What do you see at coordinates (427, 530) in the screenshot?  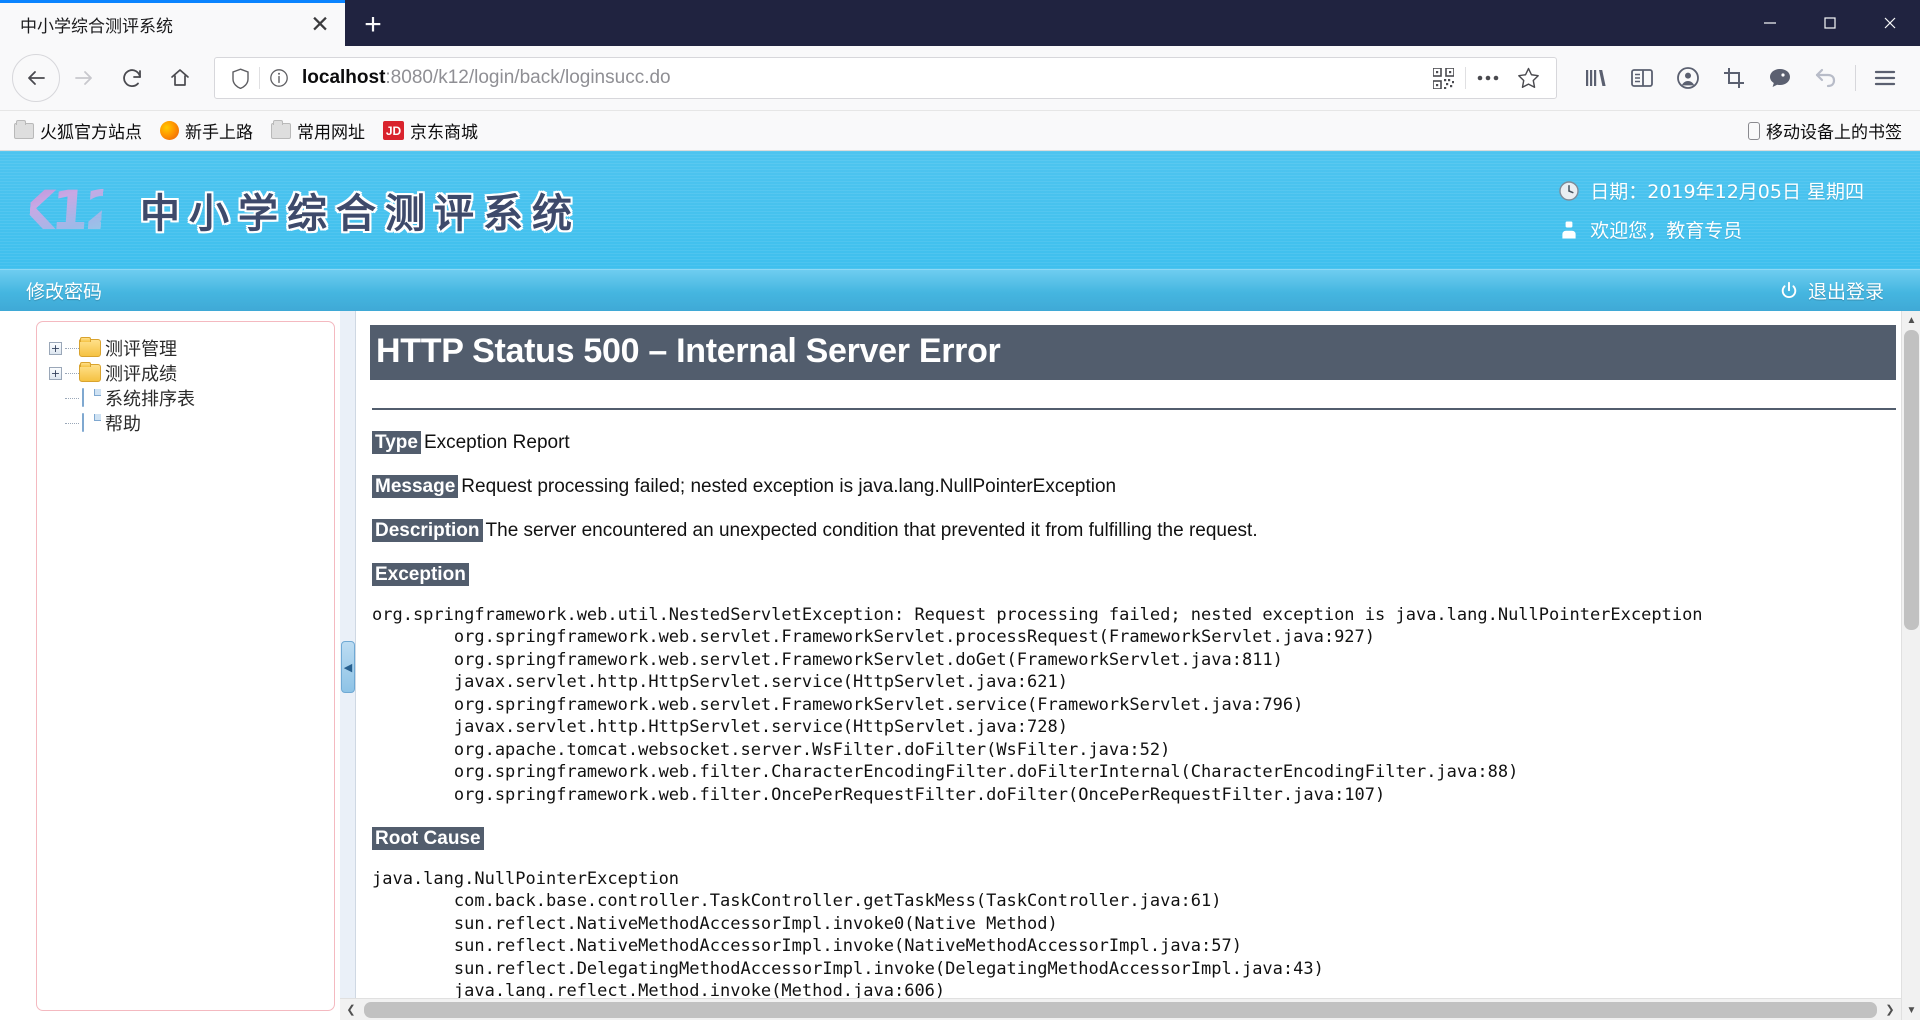 I see `description-label: Description` at bounding box center [427, 530].